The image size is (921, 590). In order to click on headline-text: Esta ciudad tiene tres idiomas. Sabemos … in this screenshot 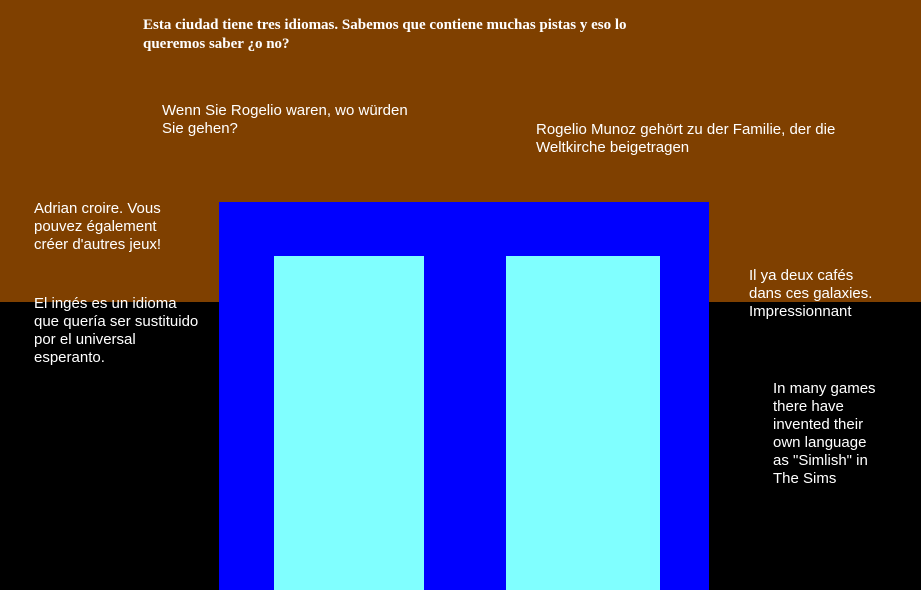, I will do `click(385, 34)`.